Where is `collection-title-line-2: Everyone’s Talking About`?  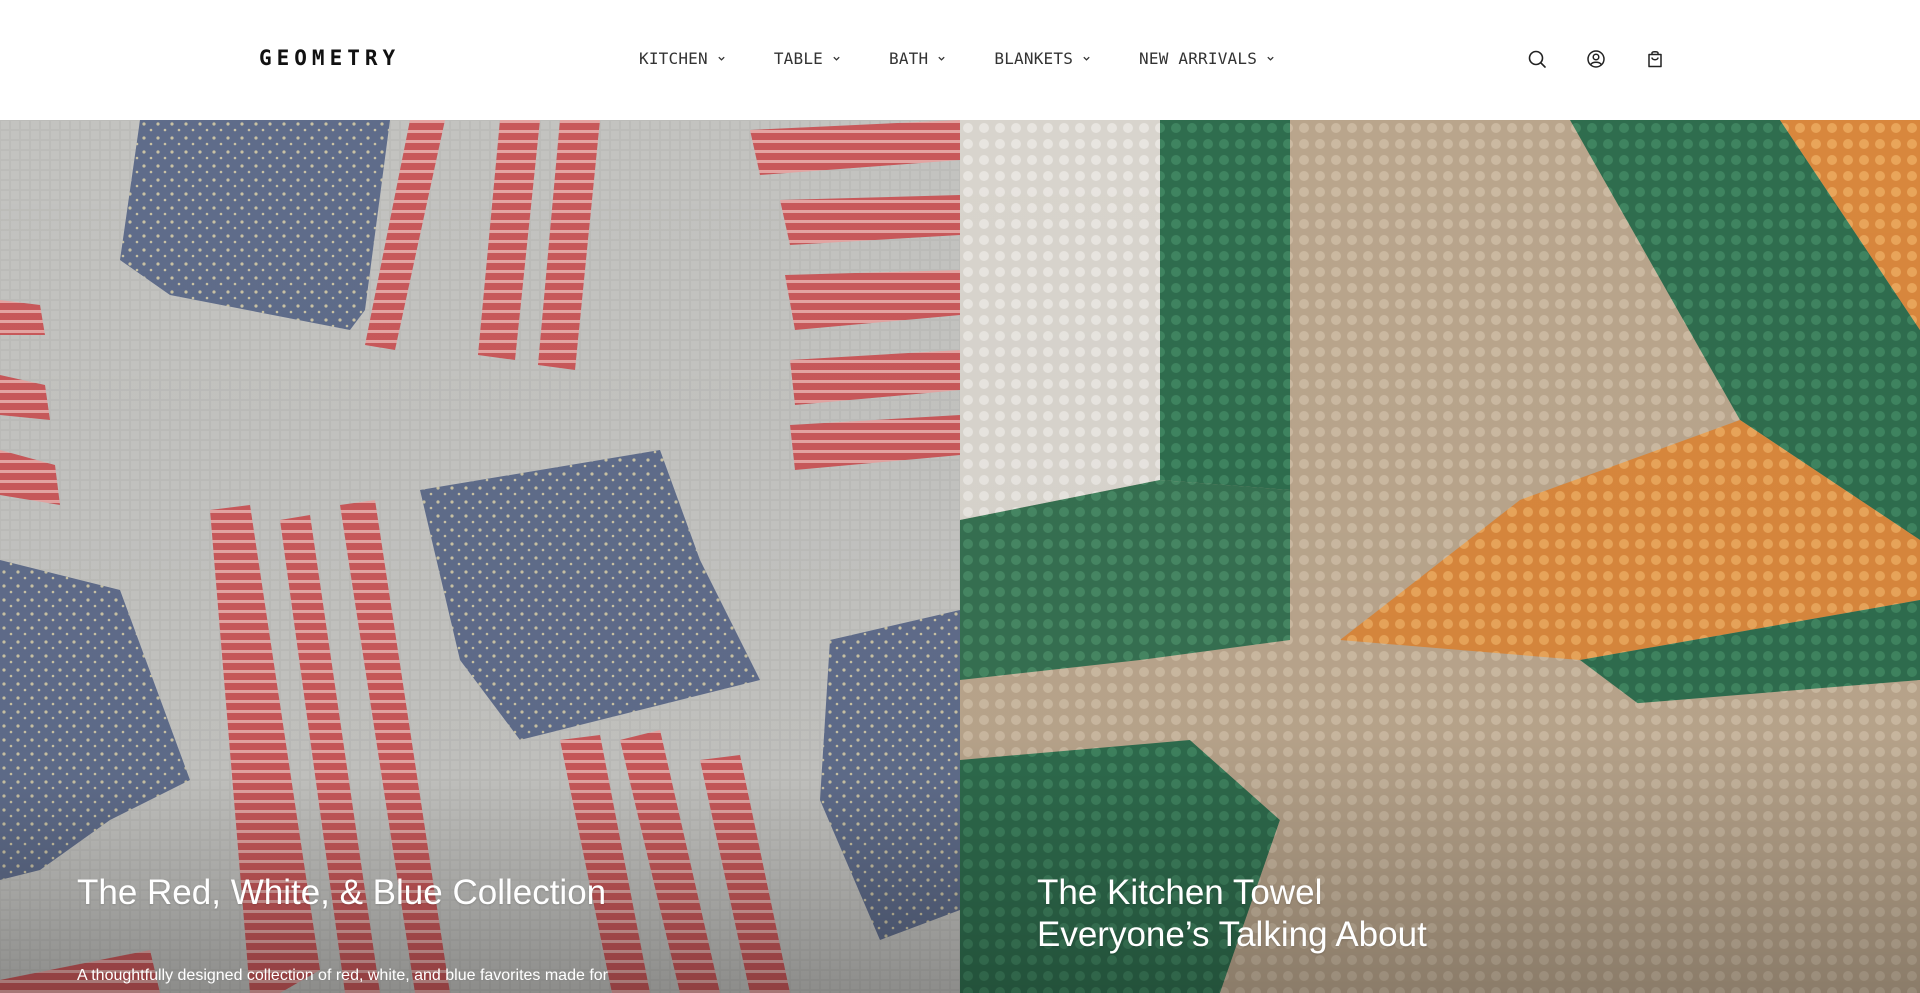
collection-title-line-2: Everyone’s Talking About is located at coordinates (1232, 934).